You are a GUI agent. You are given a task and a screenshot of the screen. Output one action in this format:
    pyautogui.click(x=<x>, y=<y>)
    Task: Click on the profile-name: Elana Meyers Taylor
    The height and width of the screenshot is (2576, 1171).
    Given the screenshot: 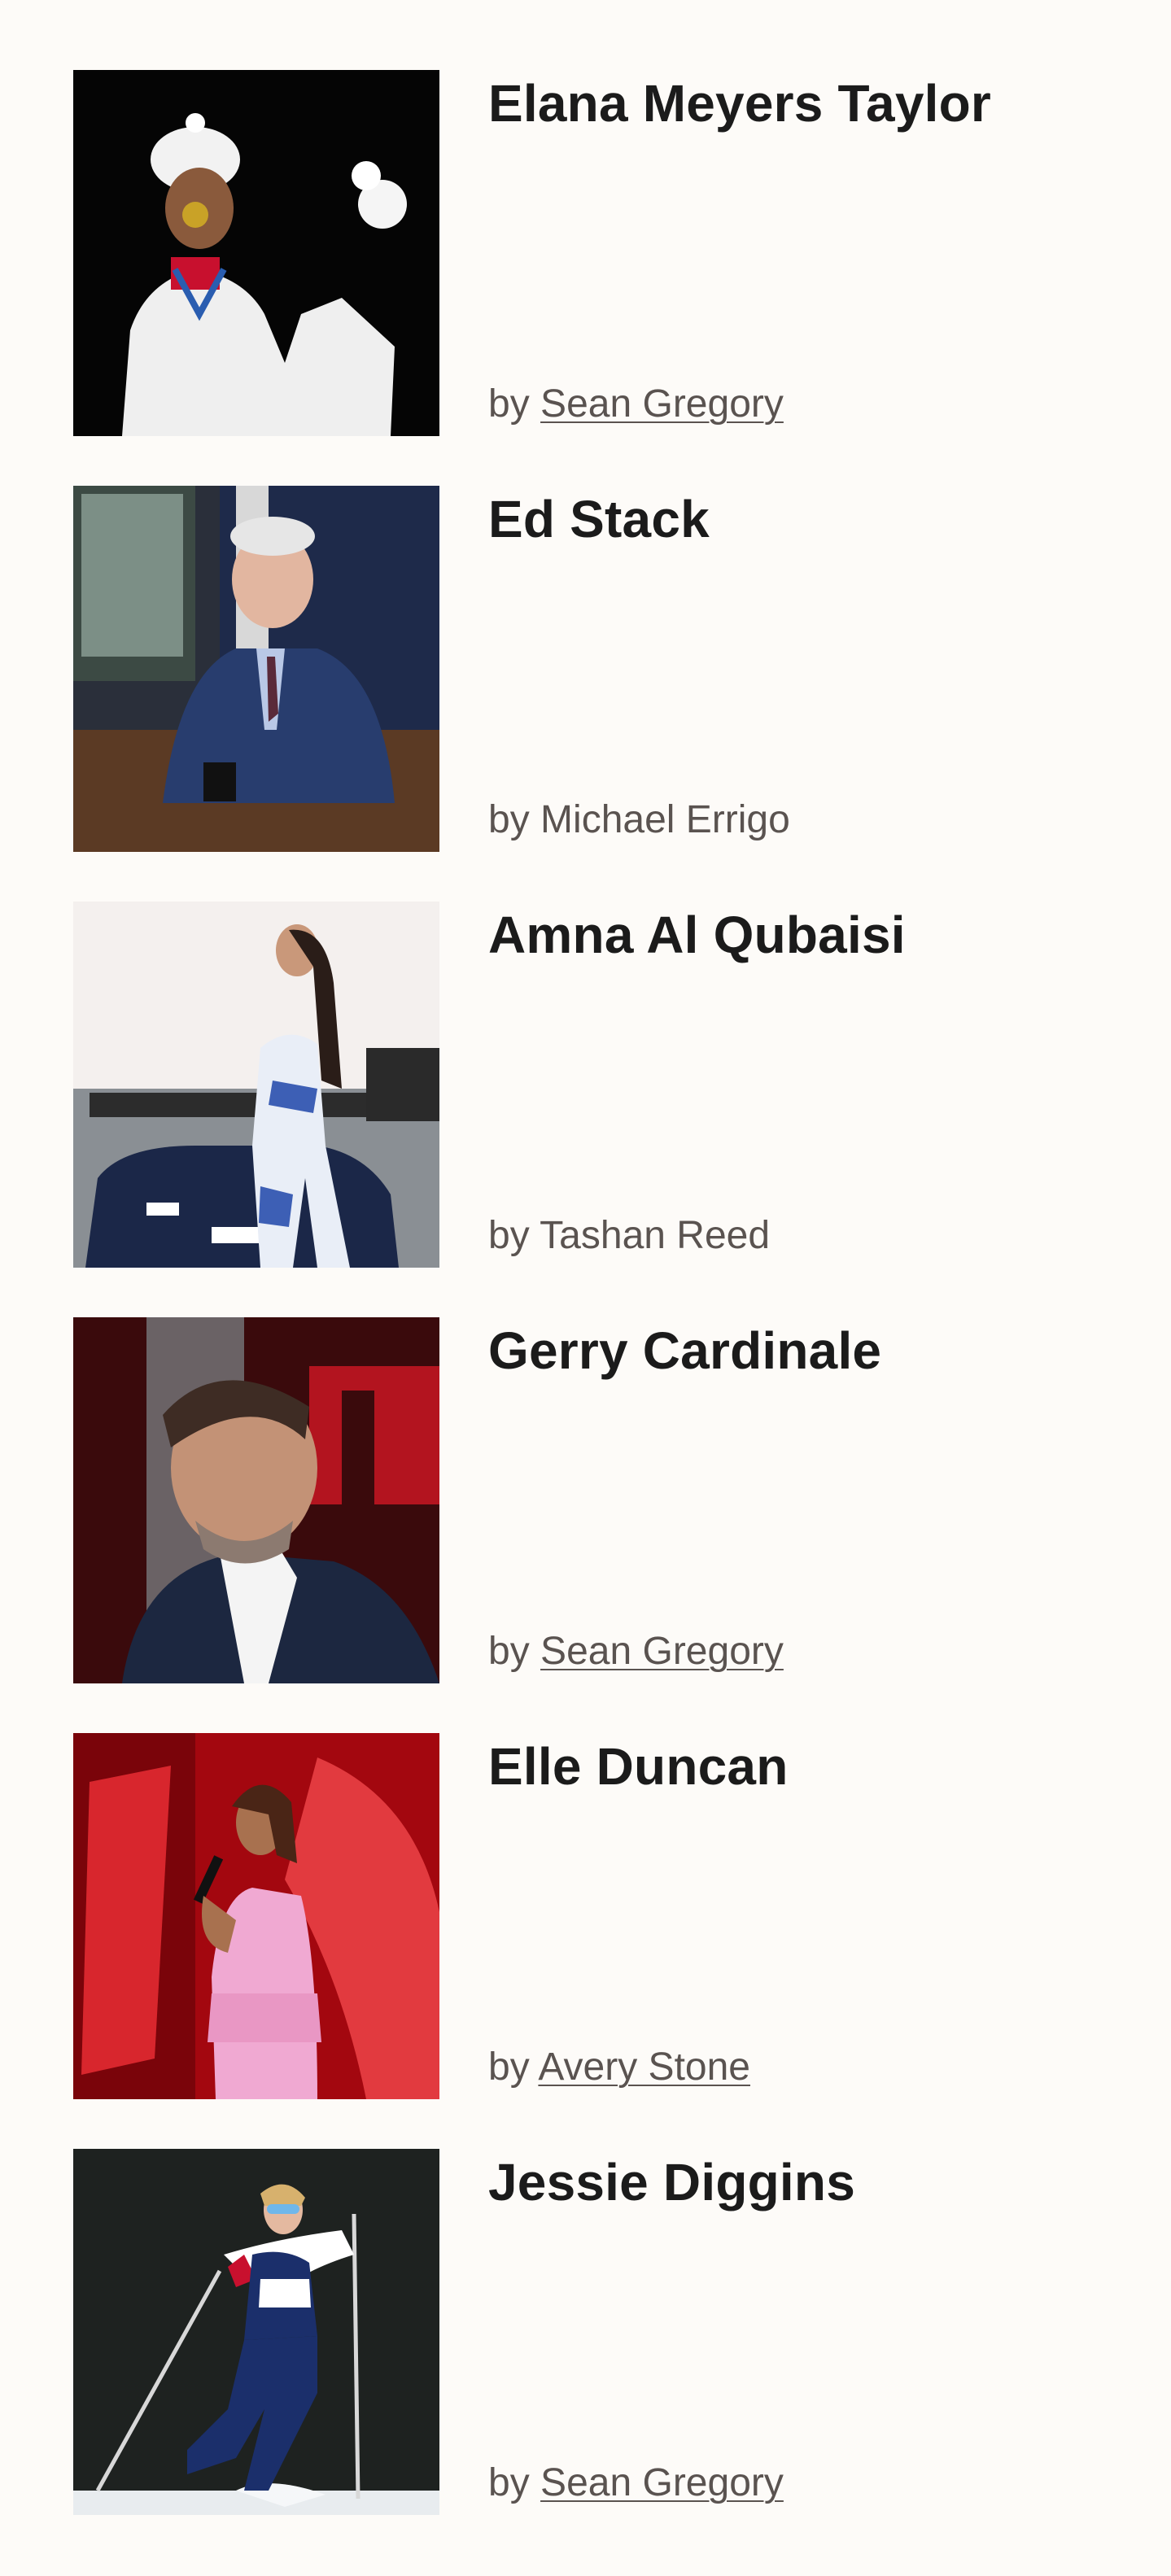 What is the action you would take?
    pyautogui.click(x=809, y=102)
    